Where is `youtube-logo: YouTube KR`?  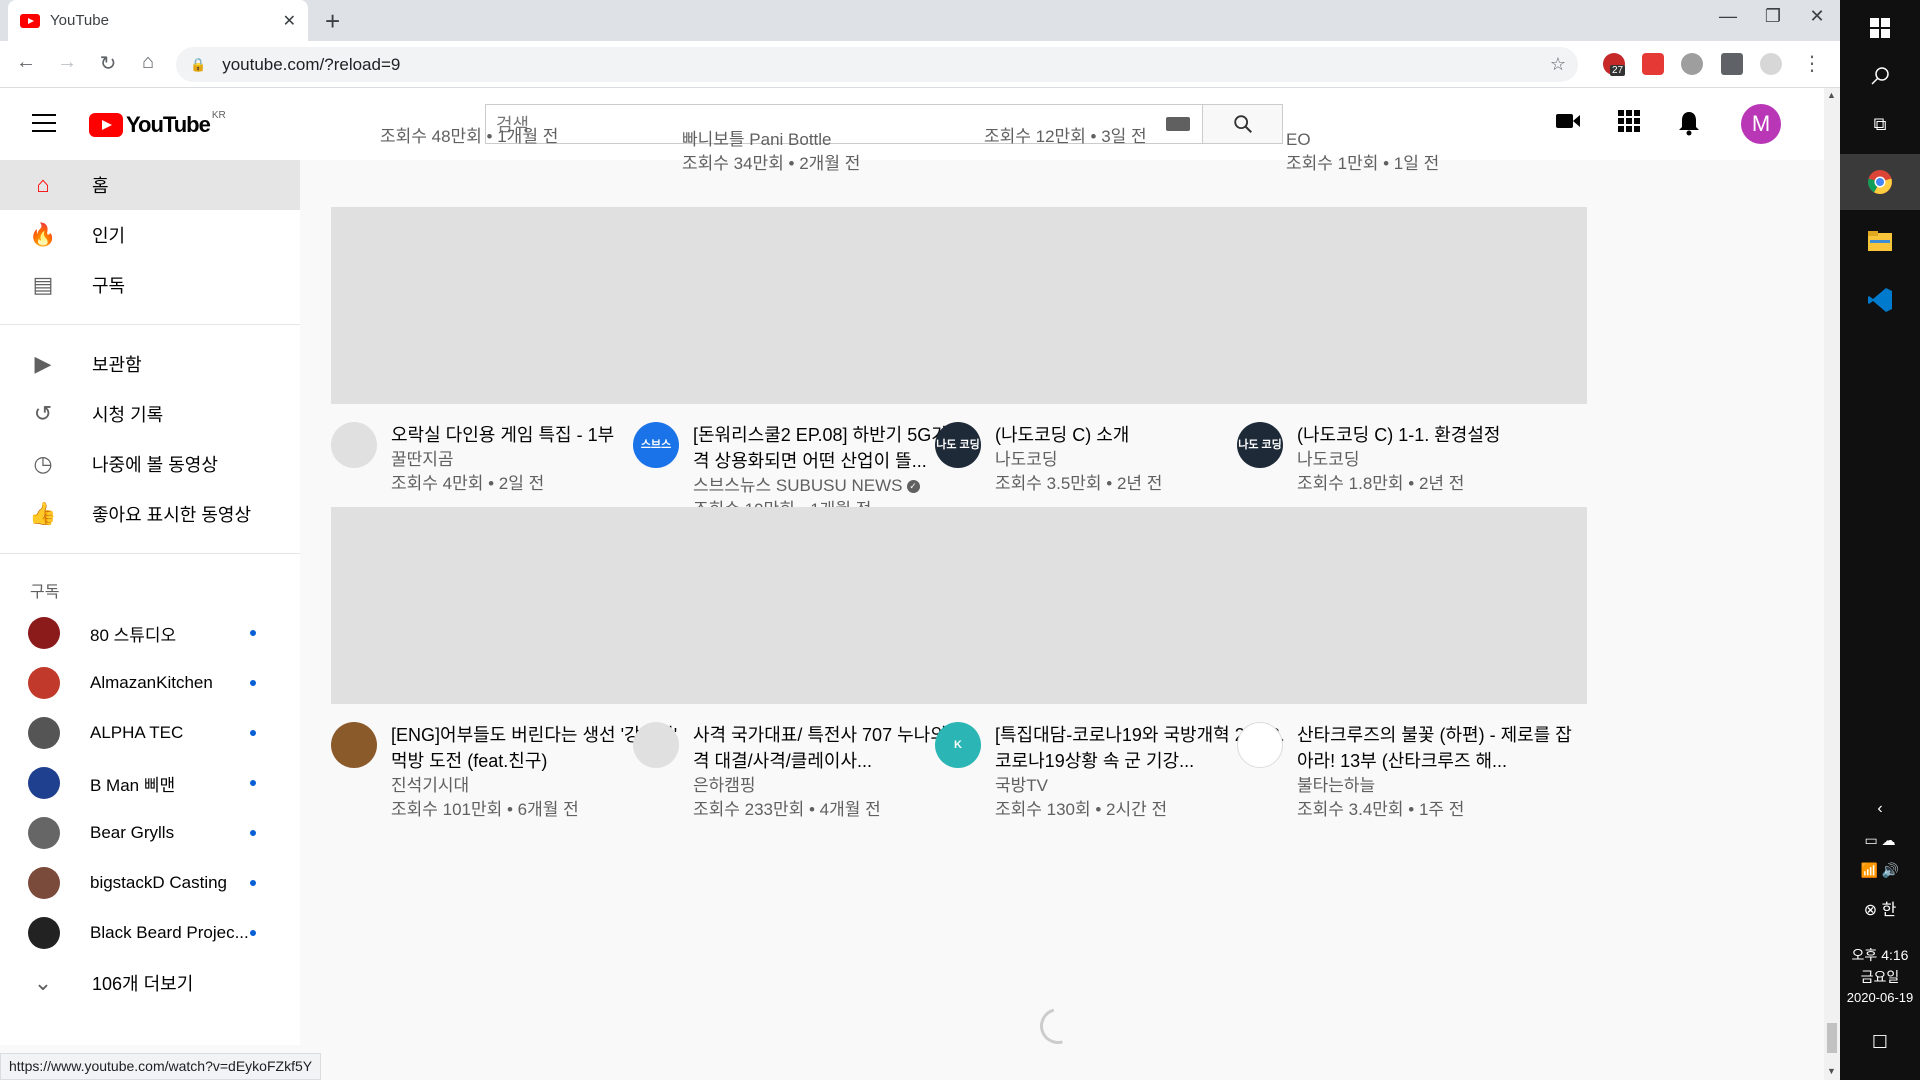 youtube-logo: YouTube KR is located at coordinates (157, 124).